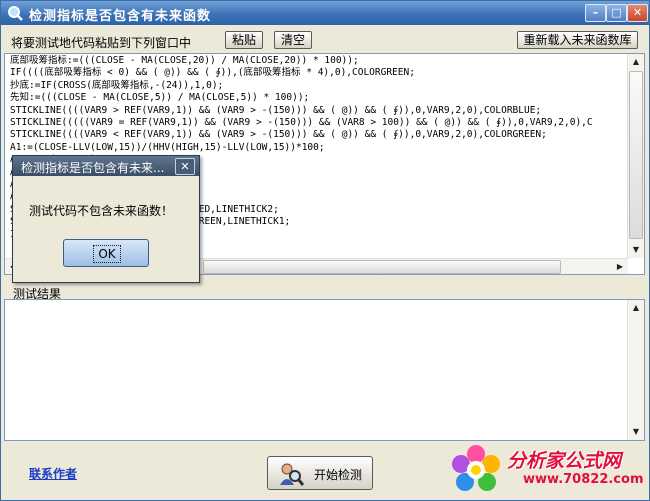 The image size is (650, 501). I want to click on clear-button: 清空, so click(293, 40).